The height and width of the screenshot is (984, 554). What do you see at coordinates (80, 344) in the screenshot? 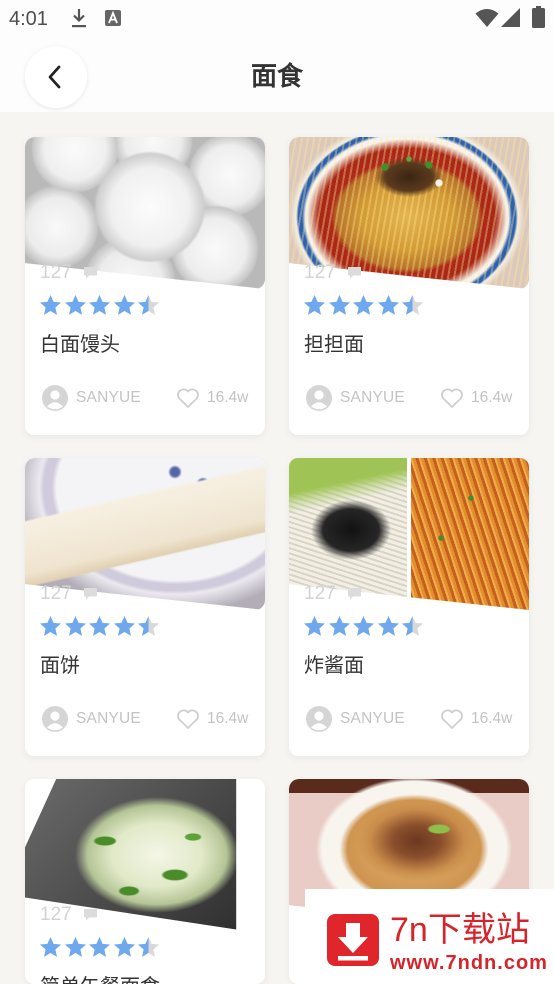
I see `recipe-title: 白面馒头` at bounding box center [80, 344].